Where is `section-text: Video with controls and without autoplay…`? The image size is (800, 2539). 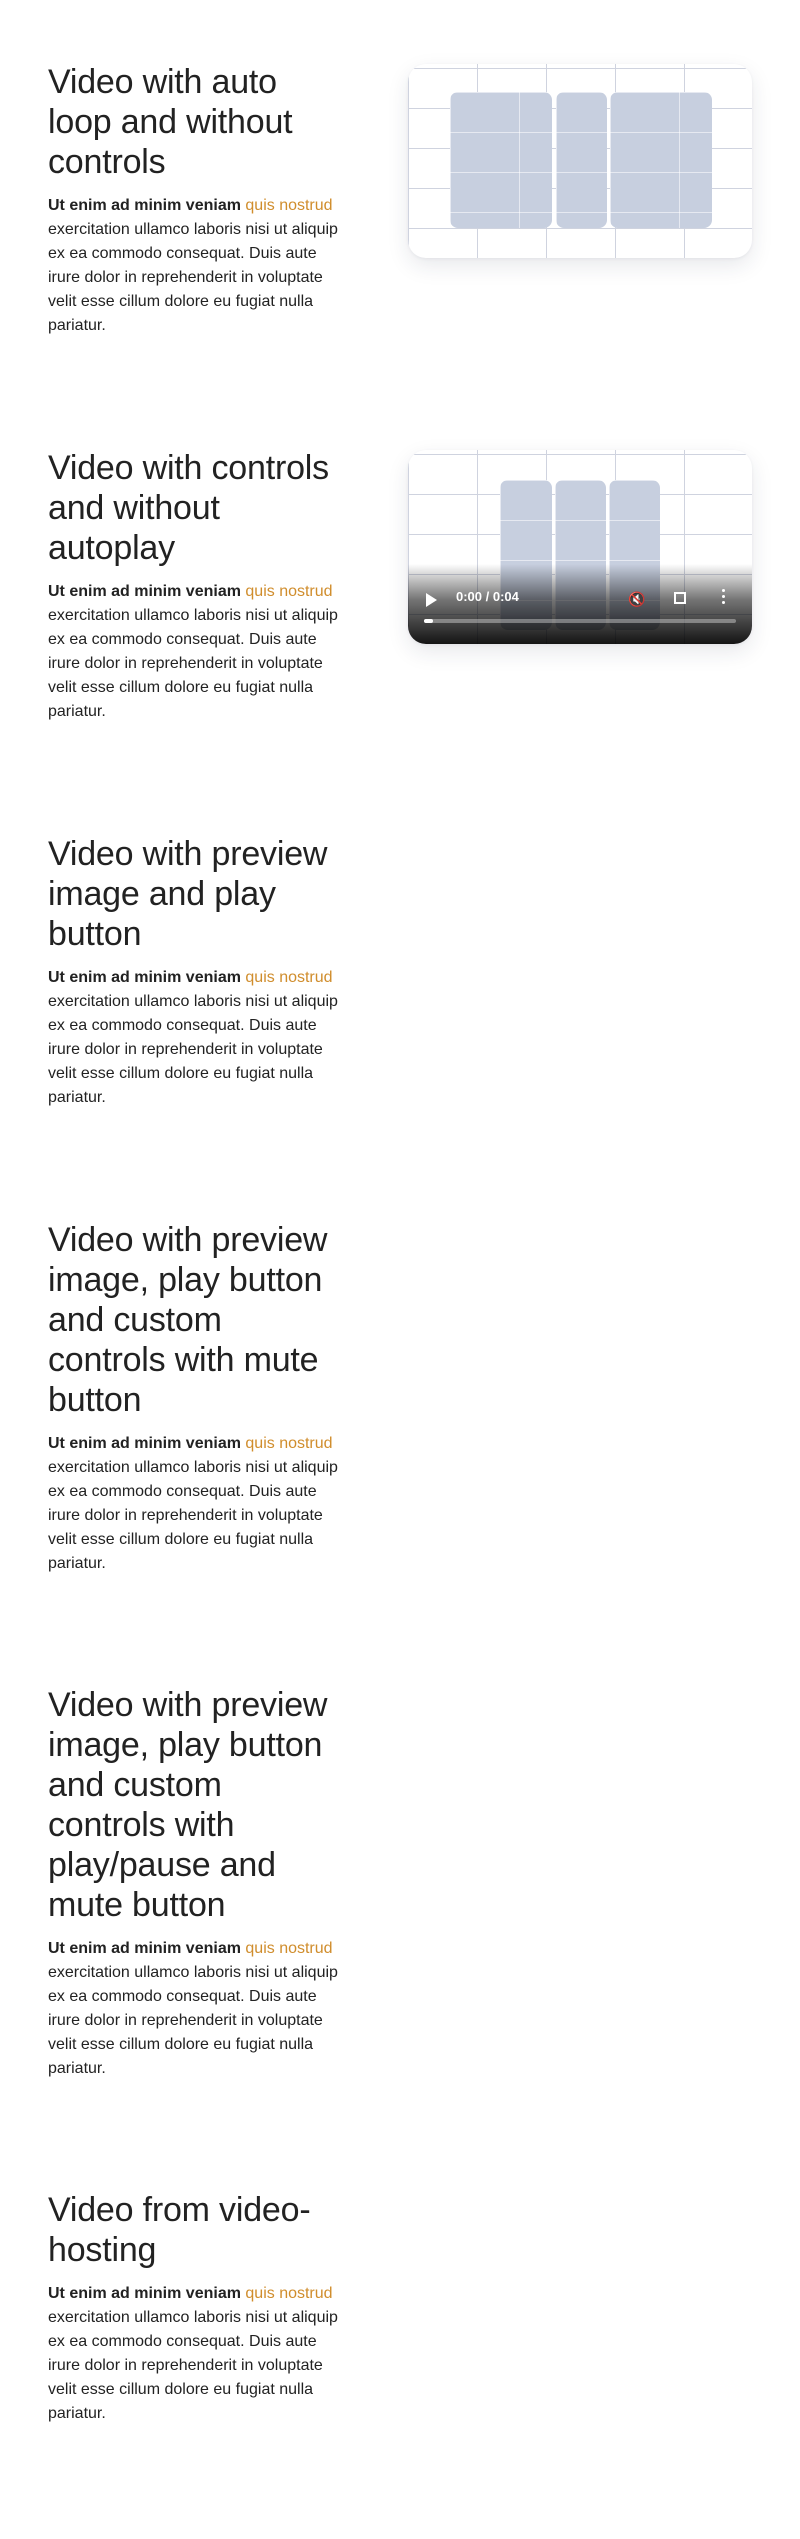
section-text: Video with controls and without autoplay… is located at coordinates (198, 586).